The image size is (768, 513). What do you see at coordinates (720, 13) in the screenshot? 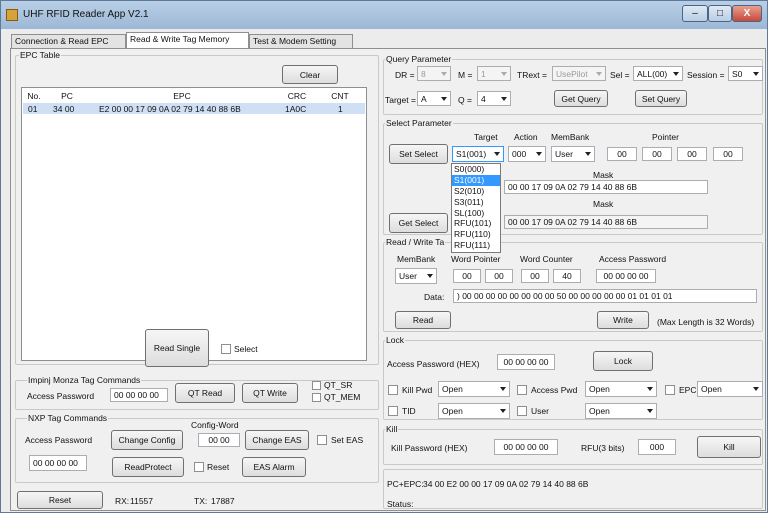
I see `maximize-button: □` at bounding box center [720, 13].